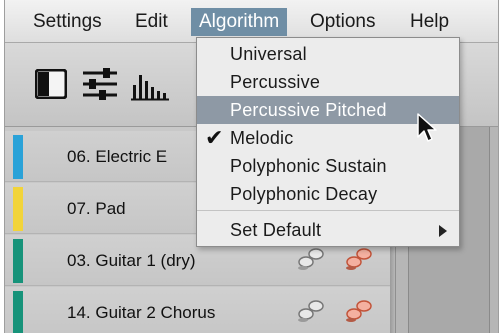  What do you see at coordinates (150, 86) in the screenshot?
I see `spectrum-bars-icon` at bounding box center [150, 86].